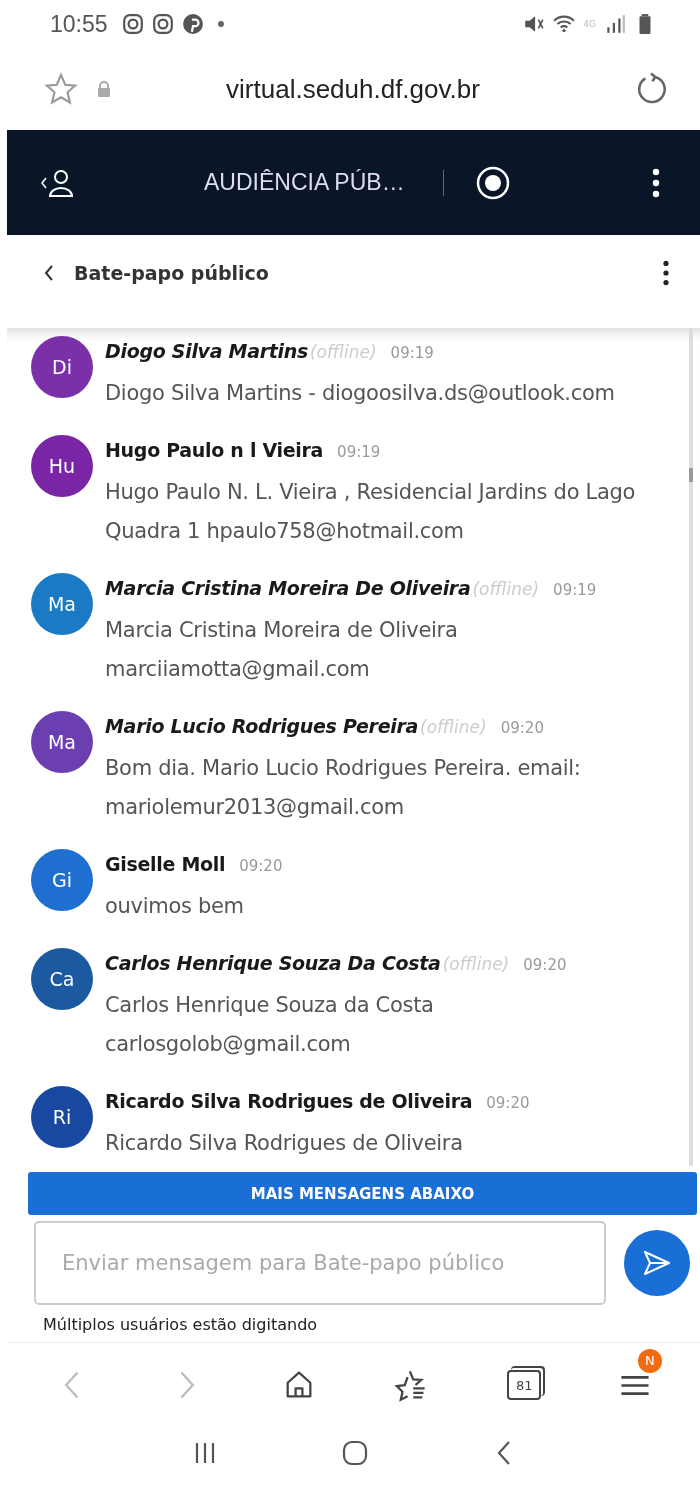 The image size is (700, 1489). What do you see at coordinates (62, 466) in the screenshot?
I see `user-avatar: Hu` at bounding box center [62, 466].